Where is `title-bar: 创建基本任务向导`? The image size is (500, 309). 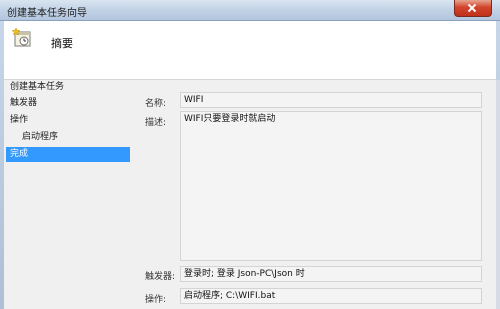
title-bar: 创建基本任务向导 is located at coordinates (250, 10).